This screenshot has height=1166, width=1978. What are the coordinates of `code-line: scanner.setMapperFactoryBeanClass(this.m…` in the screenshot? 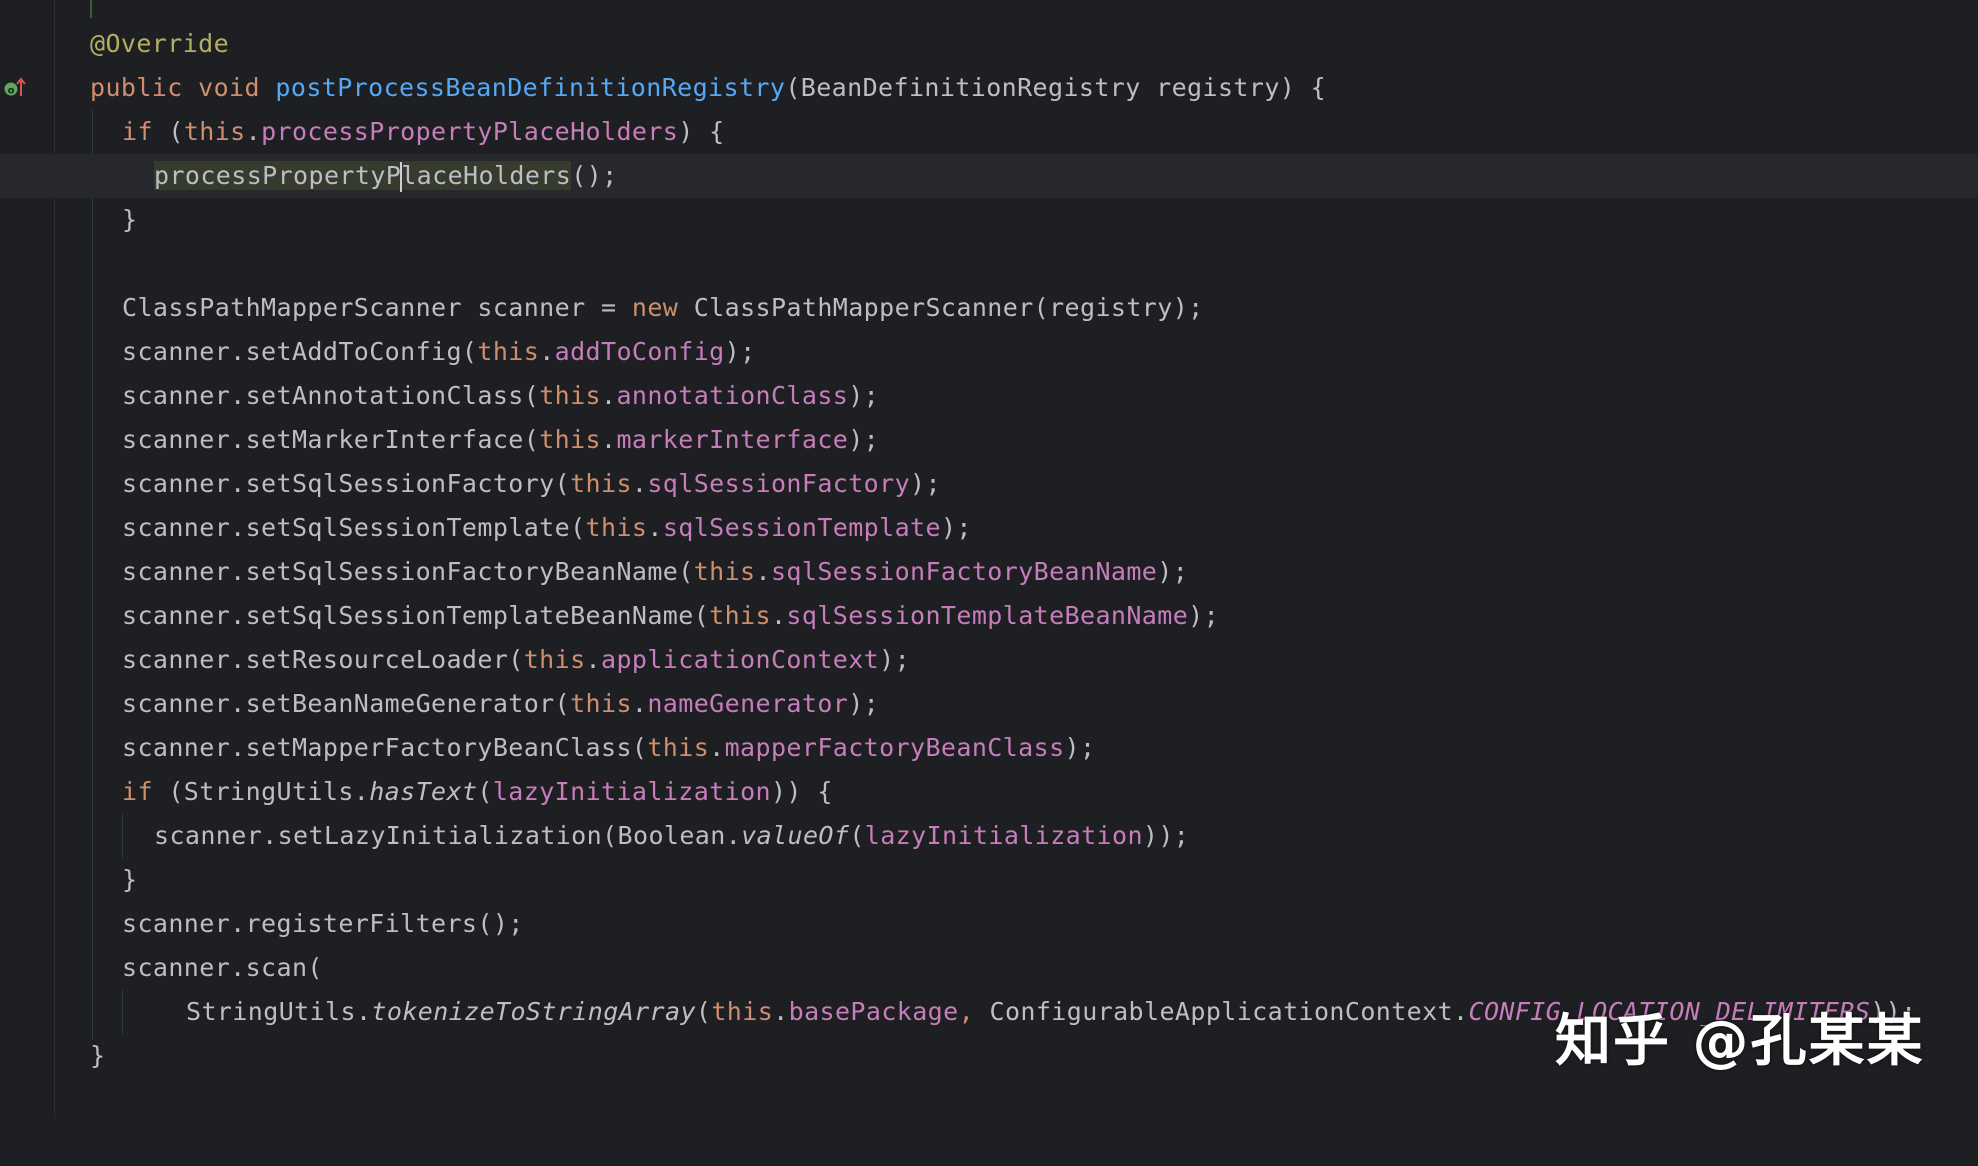 It's located at (989, 748).